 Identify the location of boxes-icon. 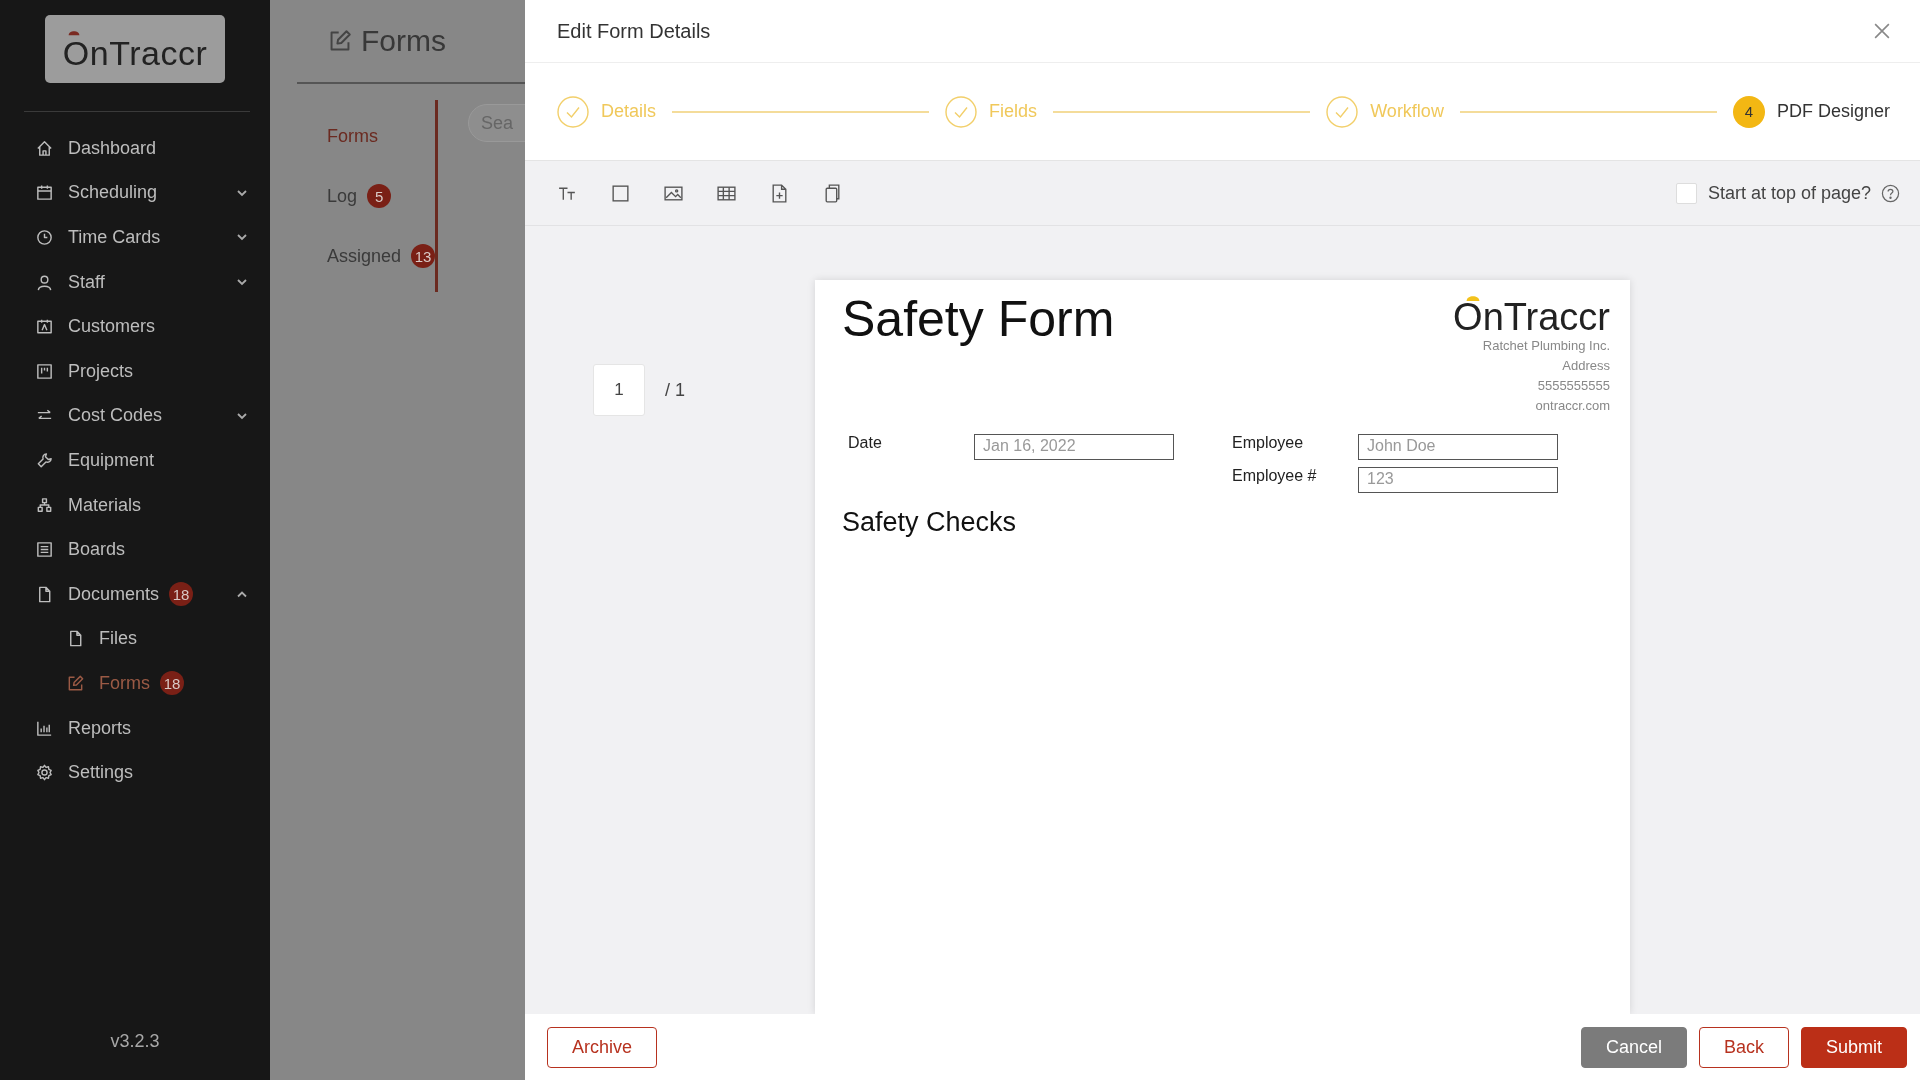
(44, 505).